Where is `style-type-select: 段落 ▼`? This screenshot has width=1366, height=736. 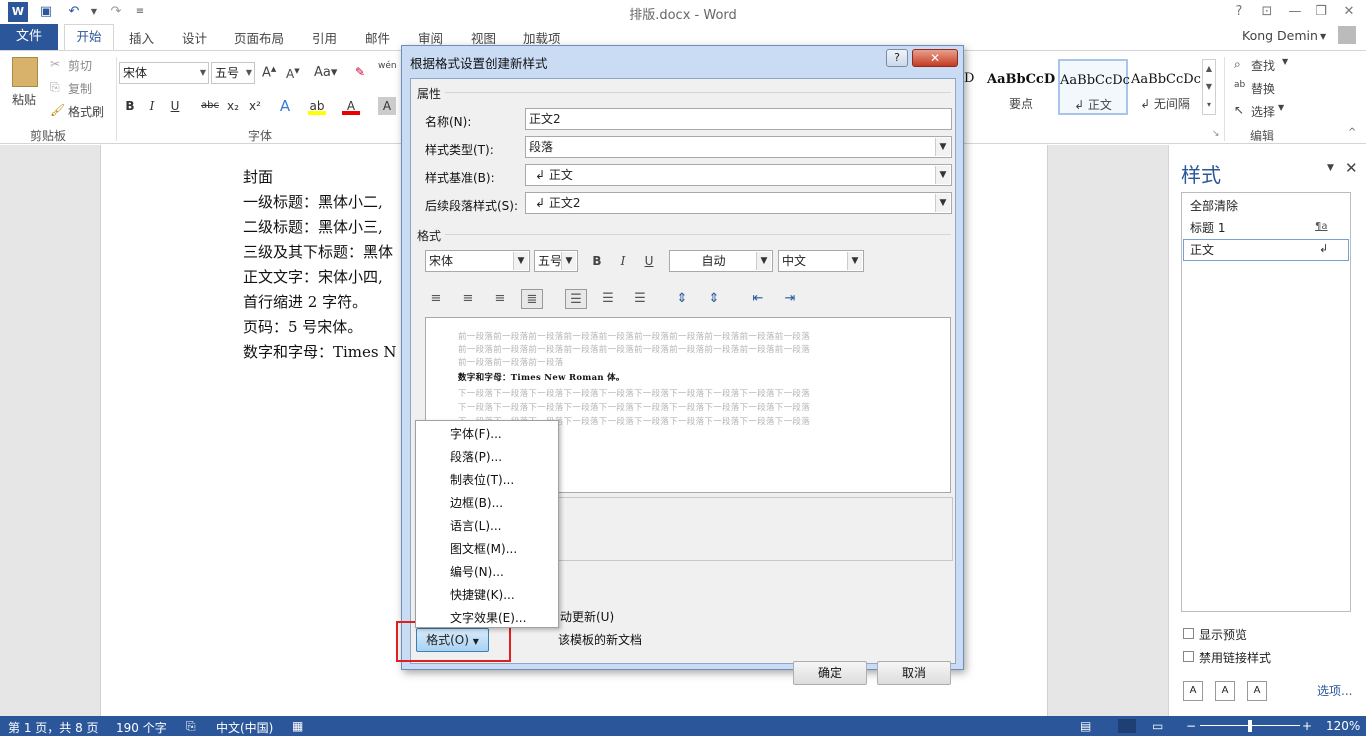 style-type-select: 段落 ▼ is located at coordinates (738, 147).